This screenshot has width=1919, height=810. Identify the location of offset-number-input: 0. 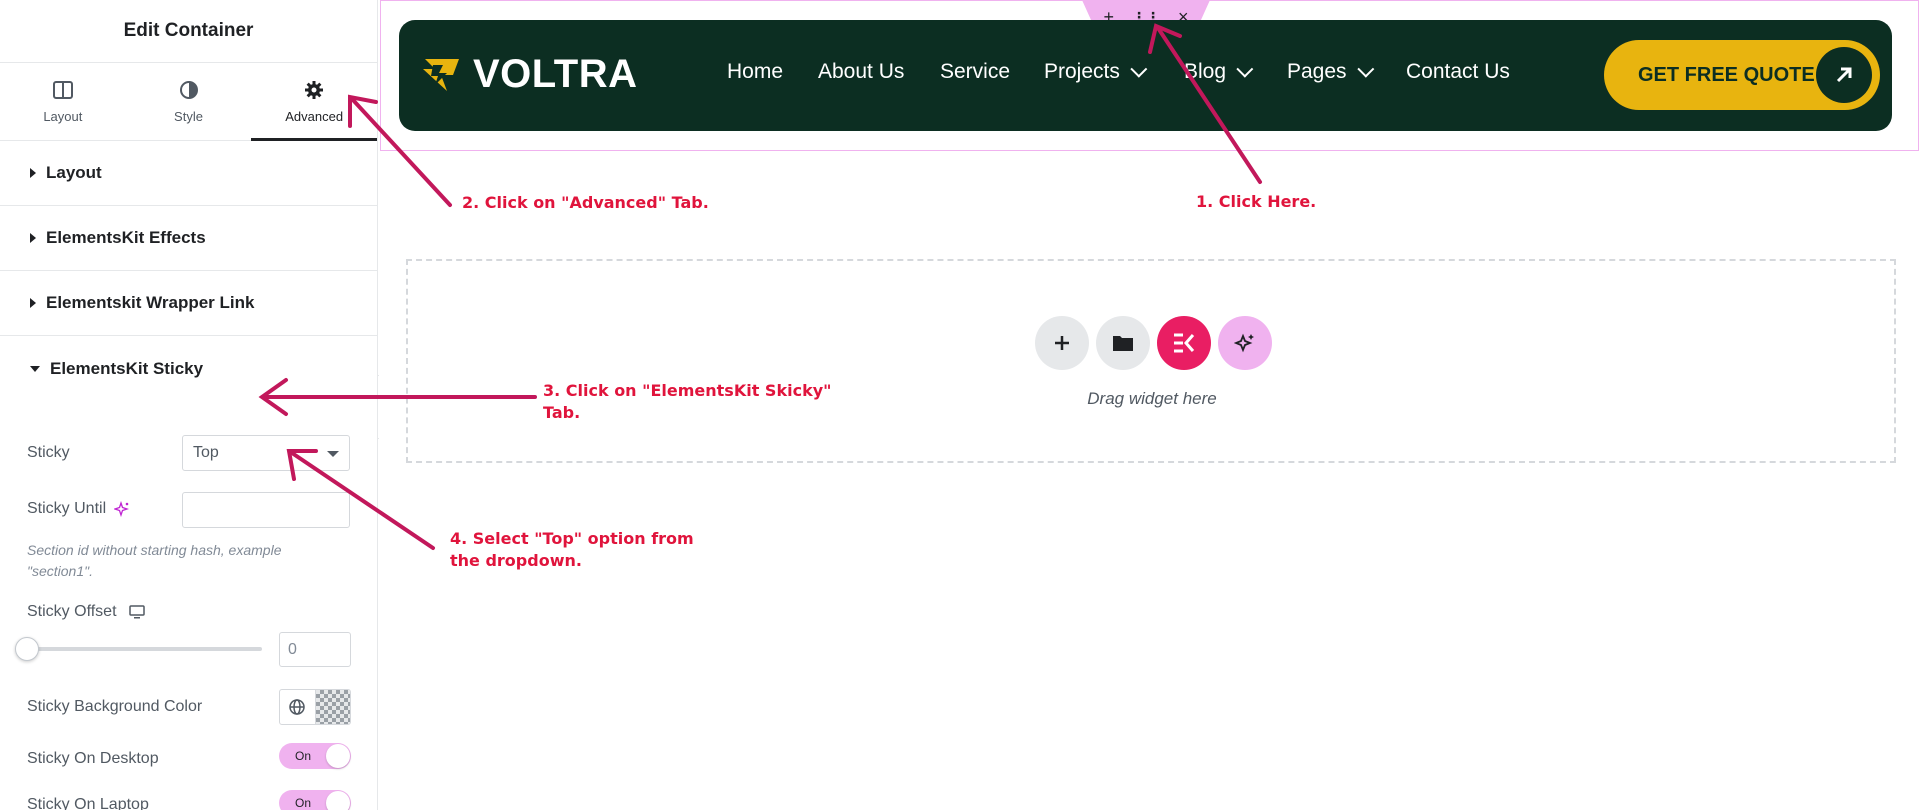
(315, 649).